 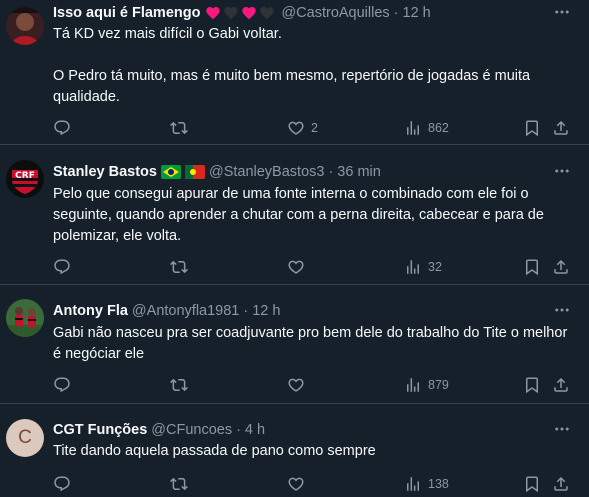 I want to click on views-button: 862, so click(x=426, y=128).